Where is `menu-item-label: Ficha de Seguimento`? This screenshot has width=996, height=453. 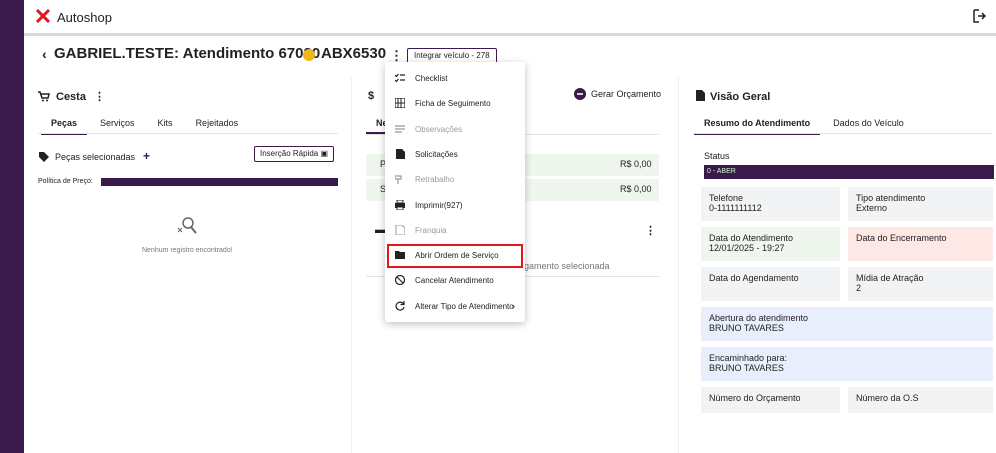
menu-item-label: Ficha de Seguimento is located at coordinates (453, 104).